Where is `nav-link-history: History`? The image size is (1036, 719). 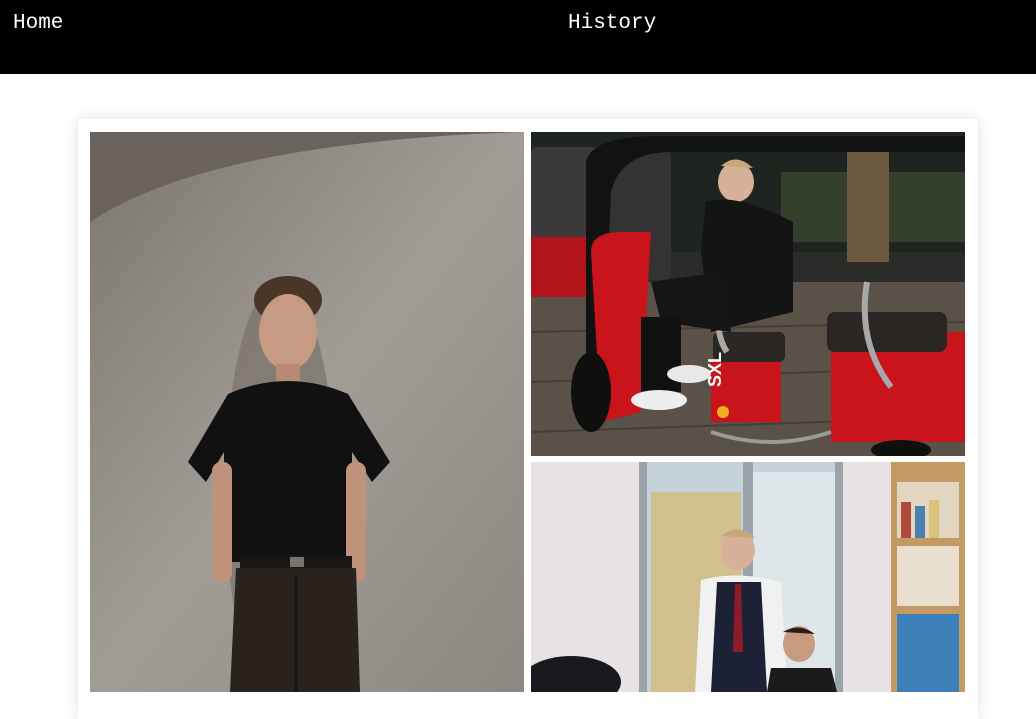
nav-link-history: History is located at coordinates (612, 24).